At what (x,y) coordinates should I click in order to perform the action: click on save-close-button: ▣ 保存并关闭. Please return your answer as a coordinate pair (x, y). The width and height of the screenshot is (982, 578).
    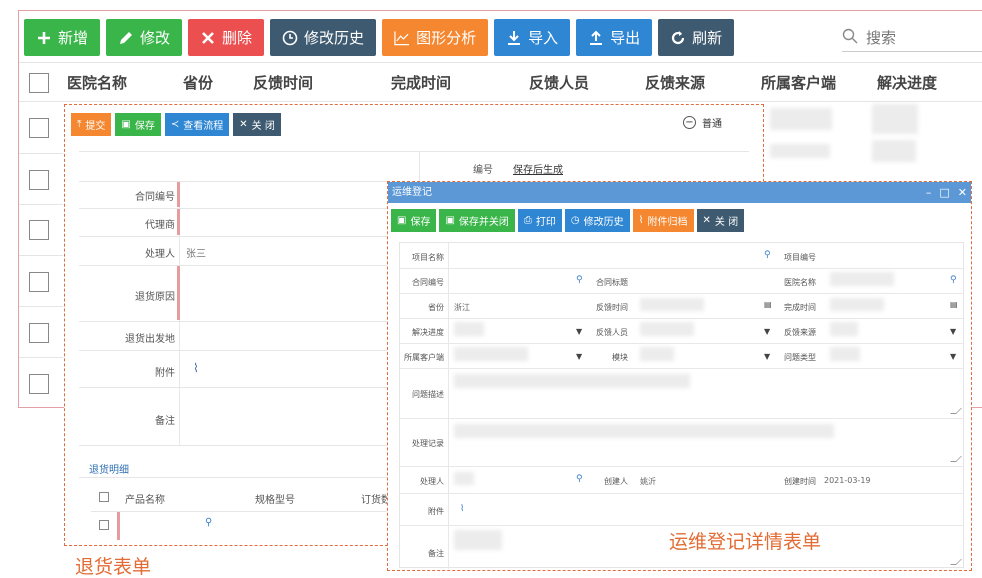
    Looking at the image, I should click on (477, 220).